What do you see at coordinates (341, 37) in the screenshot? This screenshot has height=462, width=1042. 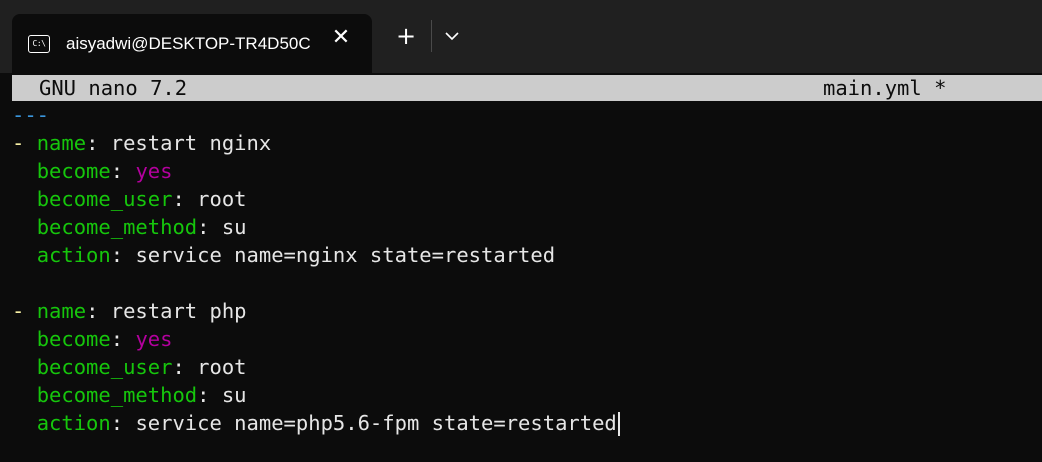 I see `close-icon: ✕` at bounding box center [341, 37].